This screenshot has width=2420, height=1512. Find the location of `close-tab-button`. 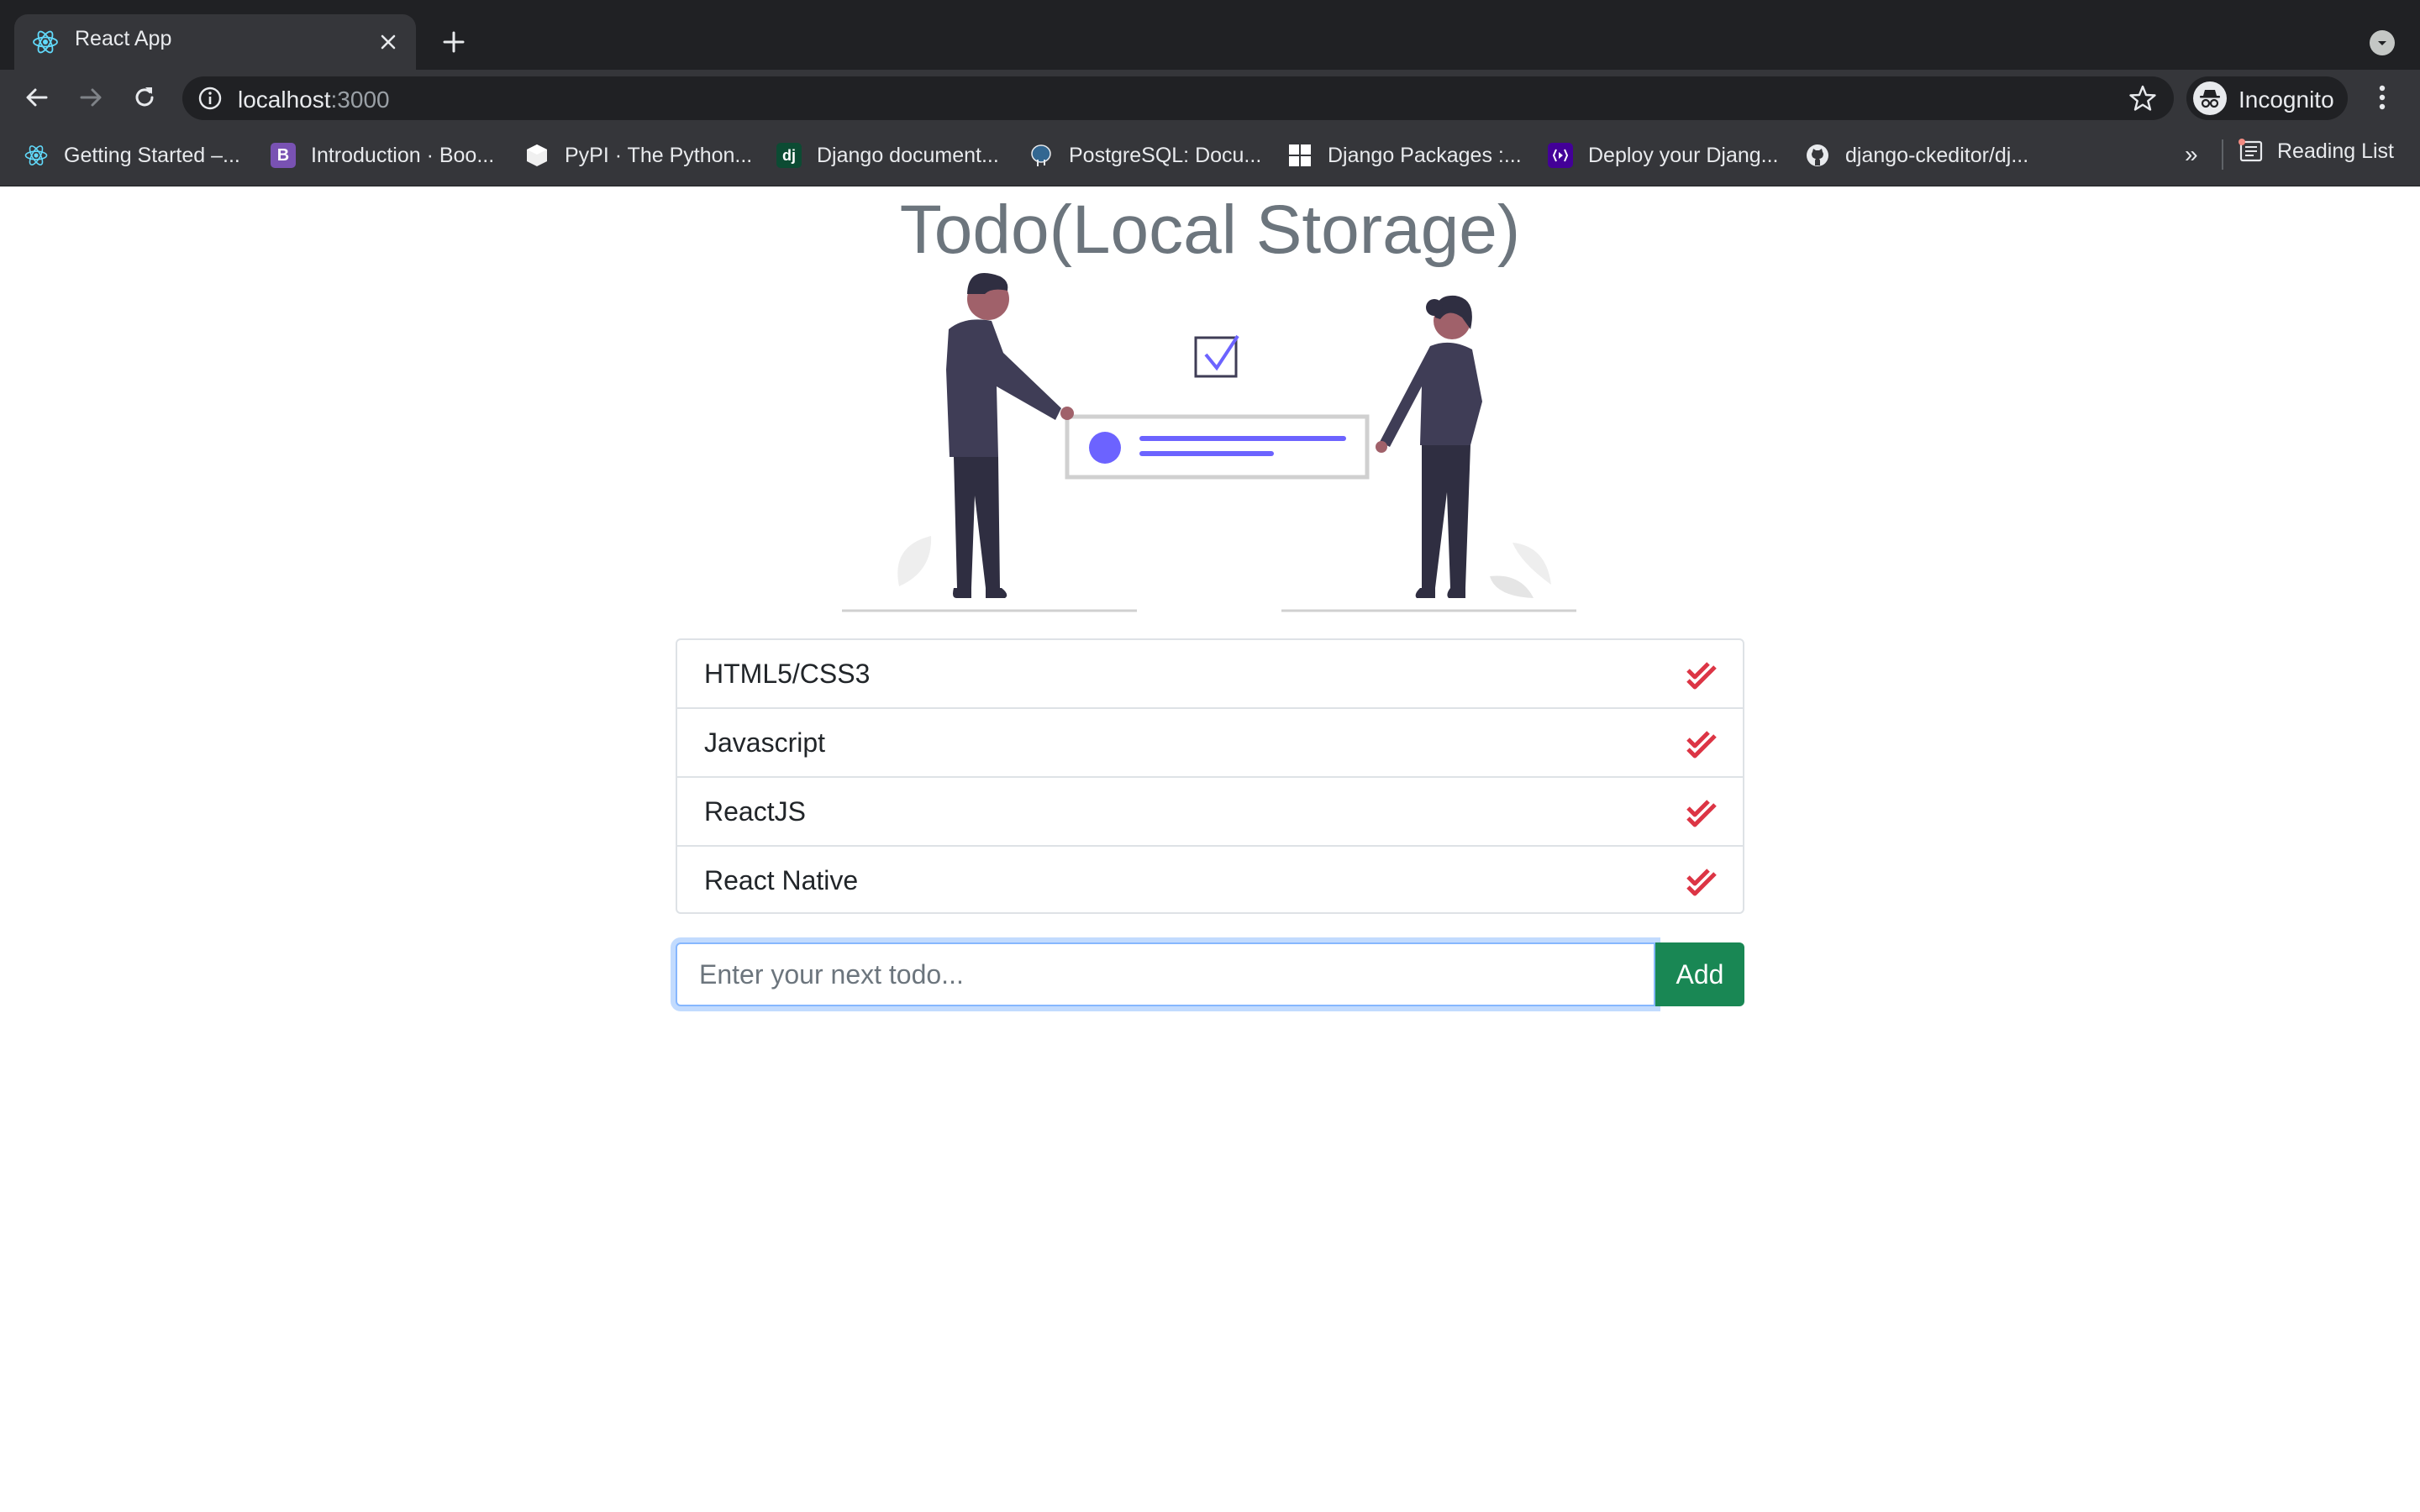

close-tab-button is located at coordinates (388, 42).